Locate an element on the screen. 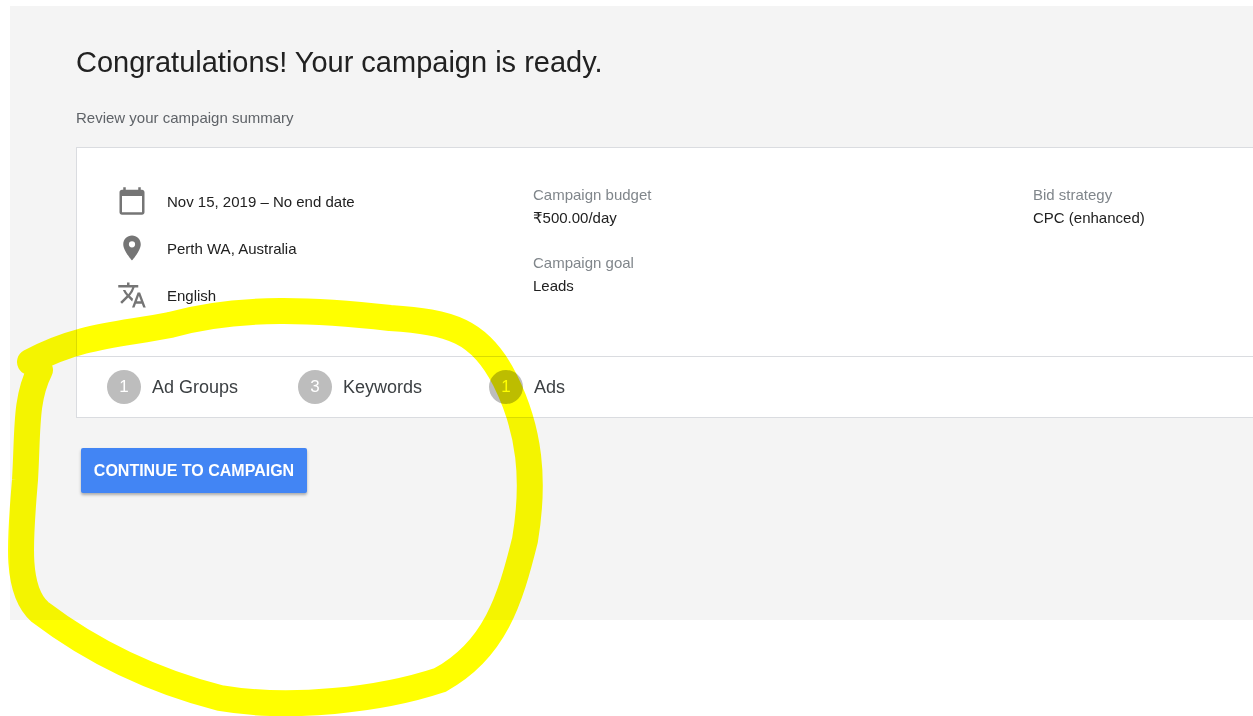  detail-text: English is located at coordinates (192, 295).